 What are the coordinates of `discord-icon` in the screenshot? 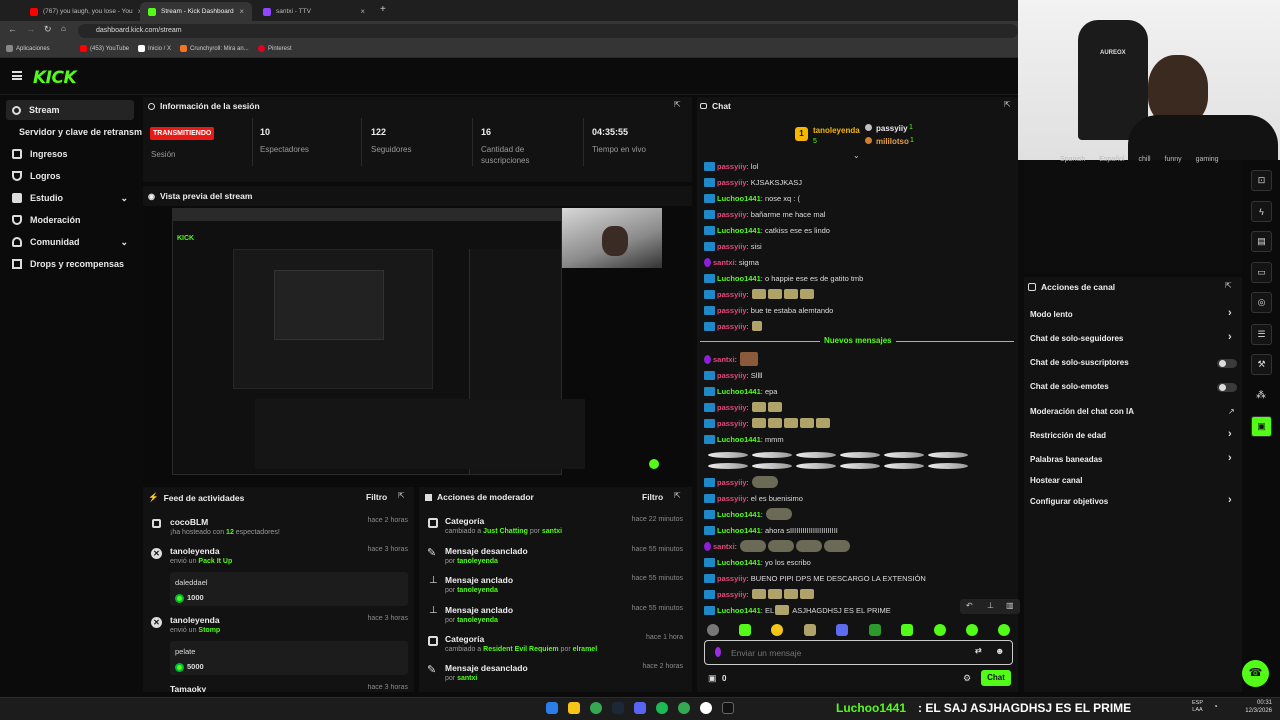 It's located at (640, 708).